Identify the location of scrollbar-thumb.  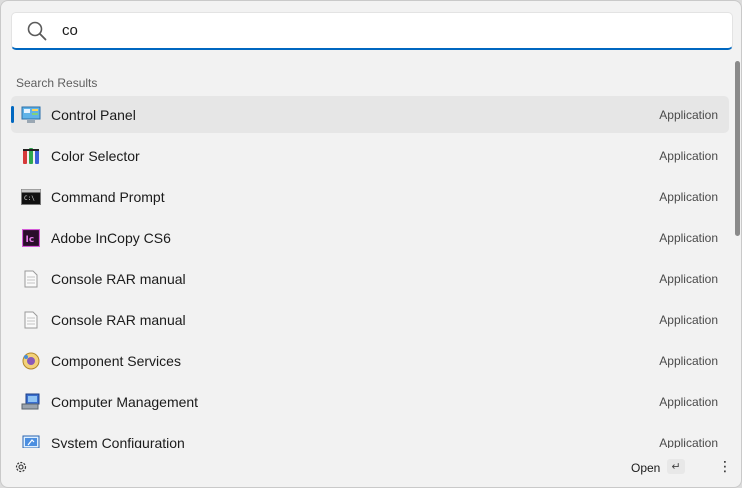
(737, 148).